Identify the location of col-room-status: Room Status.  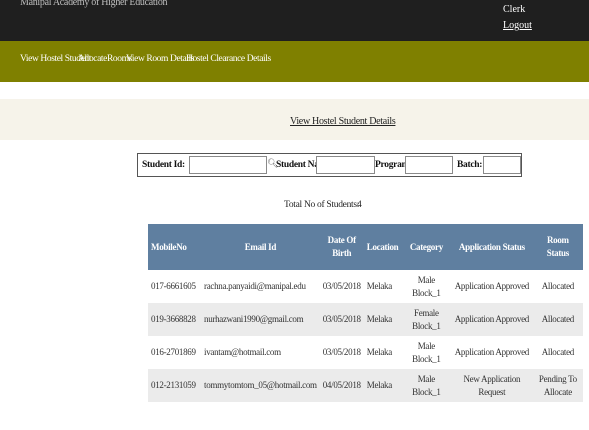
(558, 247).